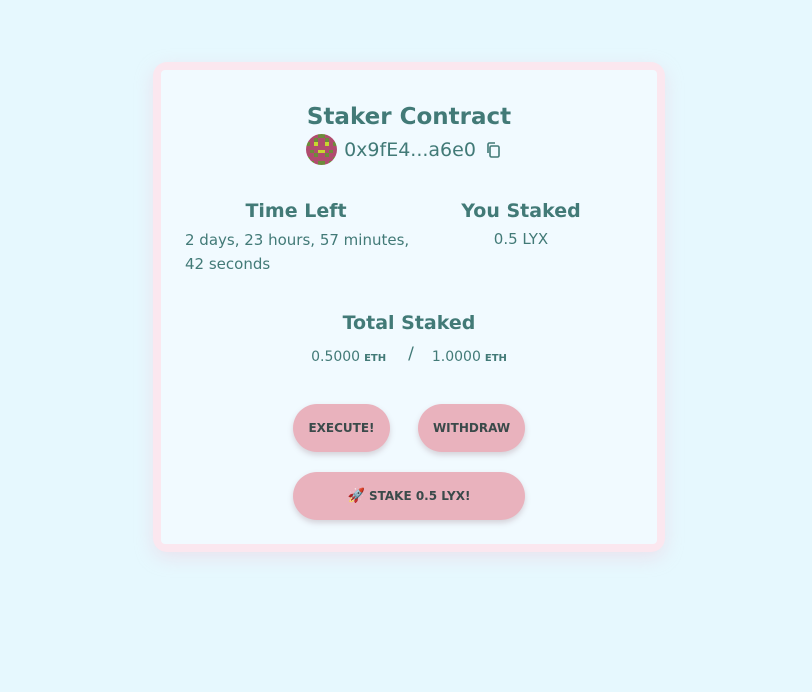  Describe the element at coordinates (356, 496) in the screenshot. I see `rocket-icon: 🚀` at that location.